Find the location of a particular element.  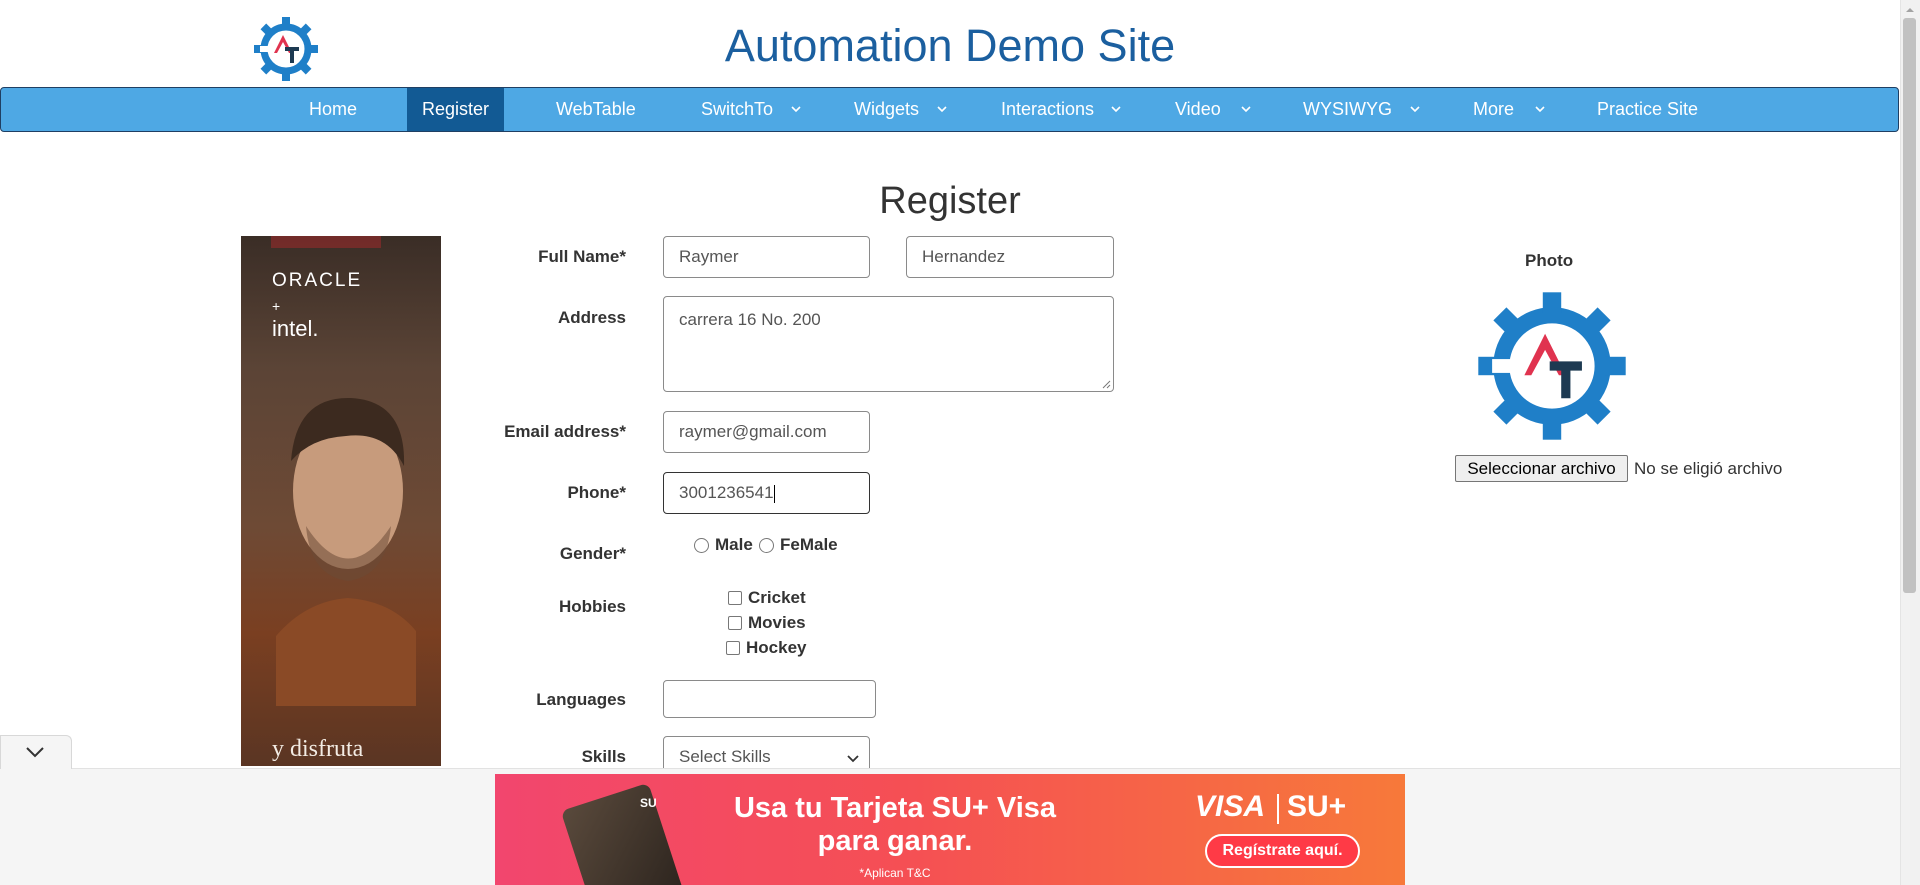

address-value: carrera 16 No. 200 is located at coordinates (750, 319).